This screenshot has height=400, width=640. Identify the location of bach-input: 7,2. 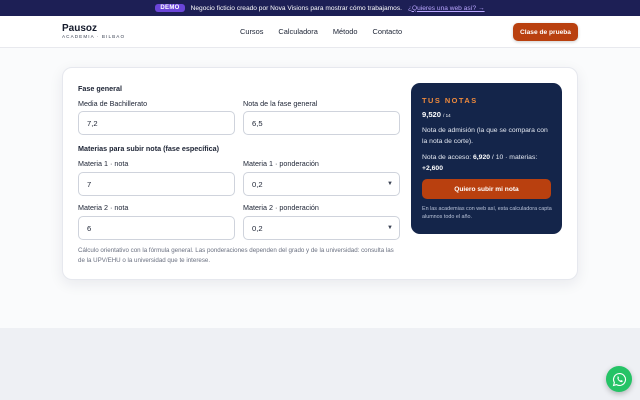
(156, 123).